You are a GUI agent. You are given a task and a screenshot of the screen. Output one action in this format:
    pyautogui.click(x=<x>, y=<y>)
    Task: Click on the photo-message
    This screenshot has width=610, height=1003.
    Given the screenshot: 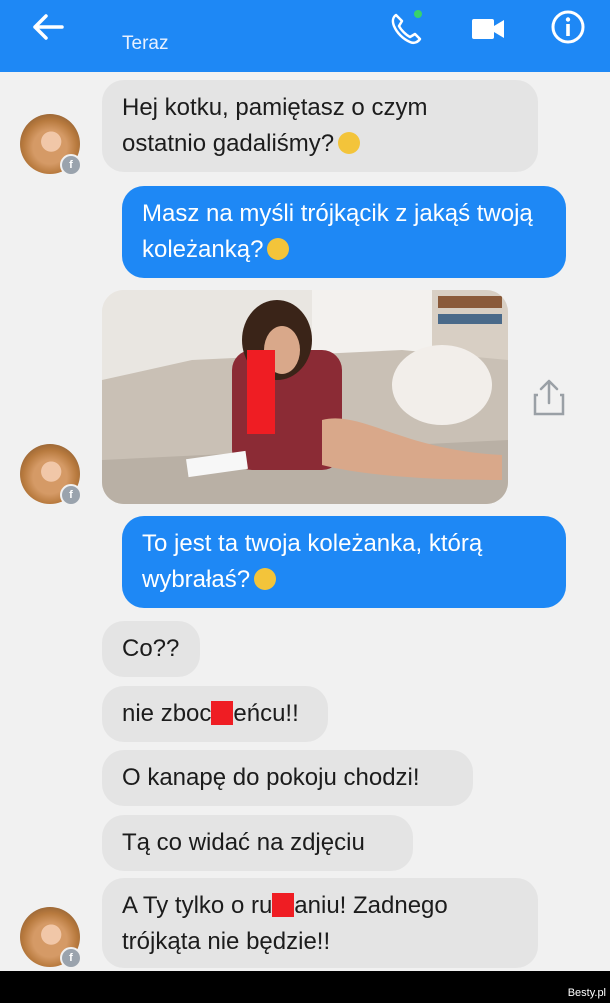 What is the action you would take?
    pyautogui.click(x=305, y=397)
    